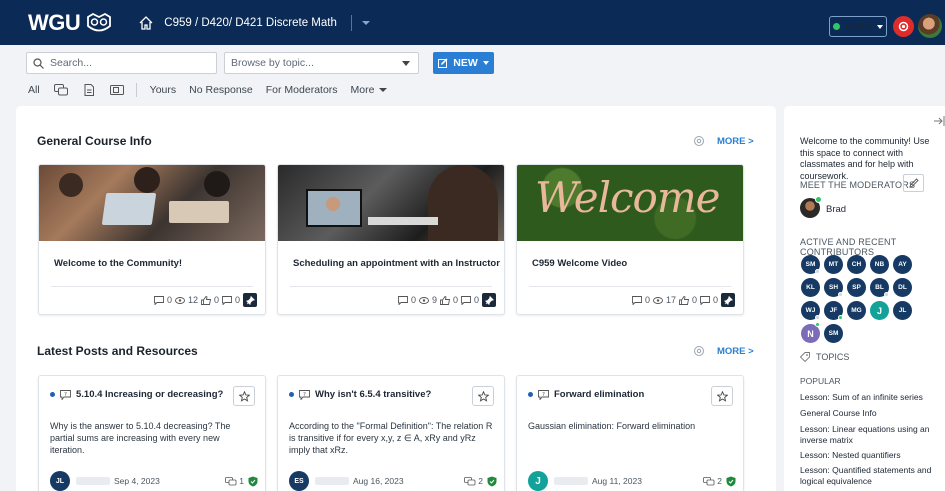 This screenshot has height=491, width=945. I want to click on filter-for-moderators: For Moderators, so click(302, 90).